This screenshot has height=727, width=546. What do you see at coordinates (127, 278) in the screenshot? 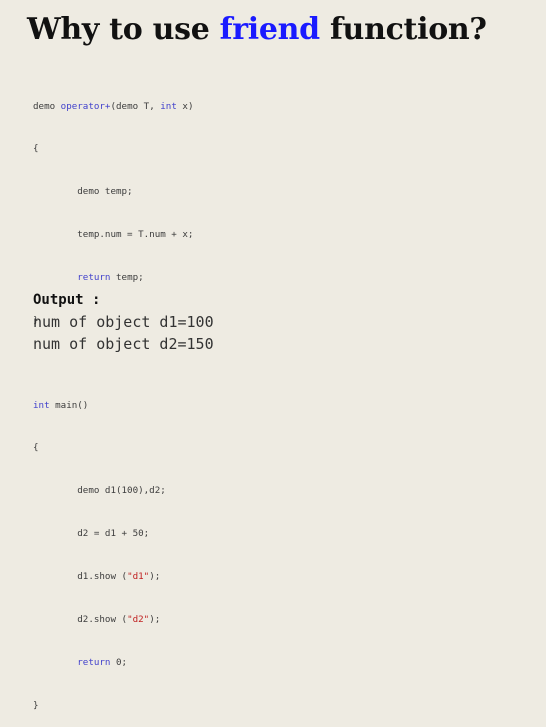
I see `code-token: temp;` at bounding box center [127, 278].